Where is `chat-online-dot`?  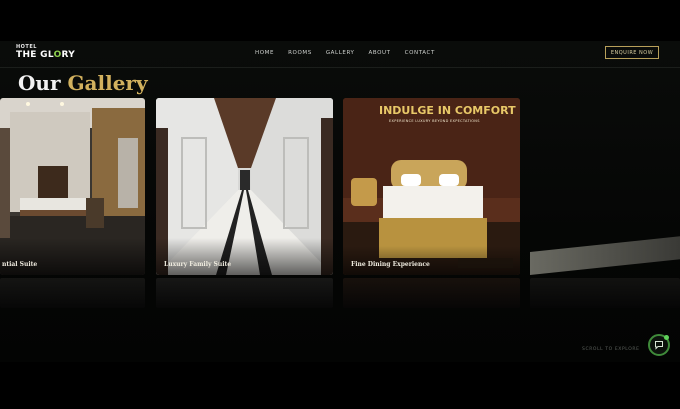
chat-online-dot is located at coordinates (666, 337).